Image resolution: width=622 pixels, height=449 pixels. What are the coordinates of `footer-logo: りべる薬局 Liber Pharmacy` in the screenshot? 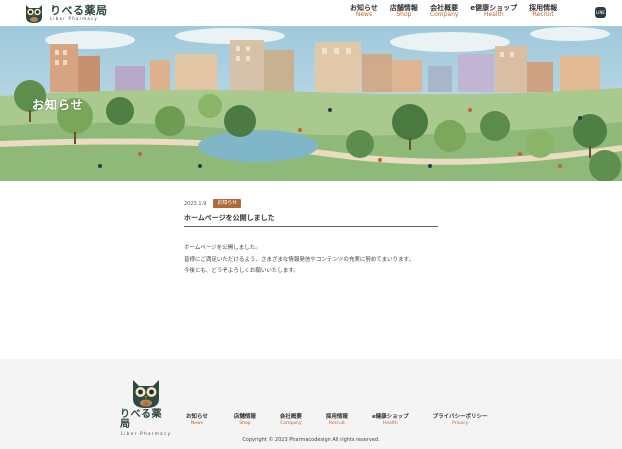 It's located at (146, 406).